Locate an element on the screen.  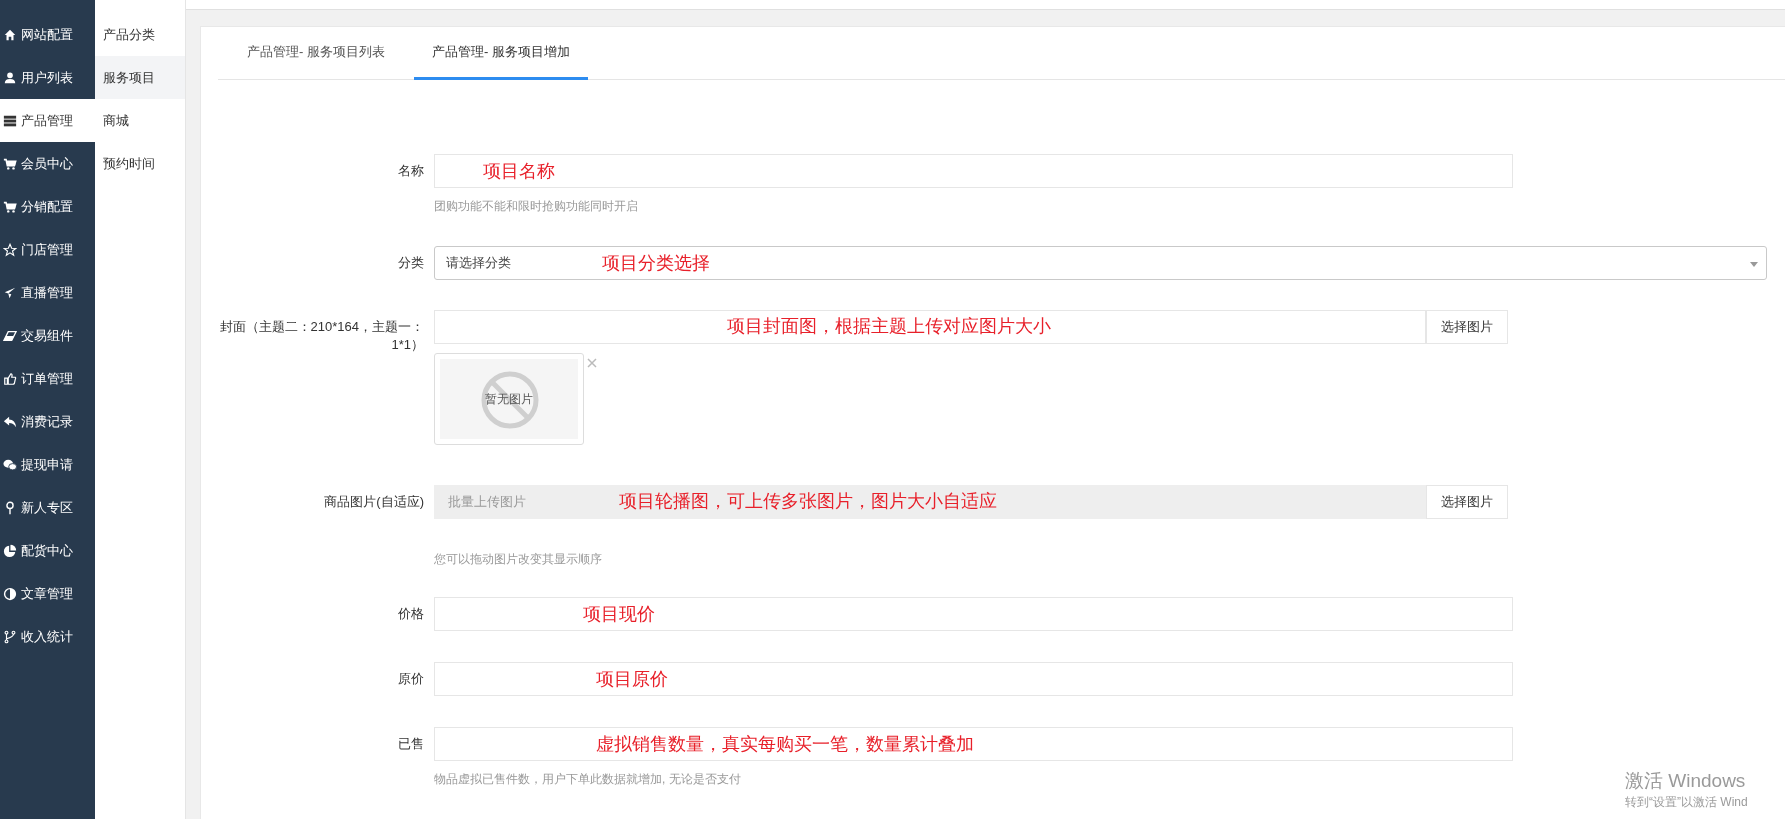
sidebar-item-label: 产品管理 is located at coordinates (47, 120).